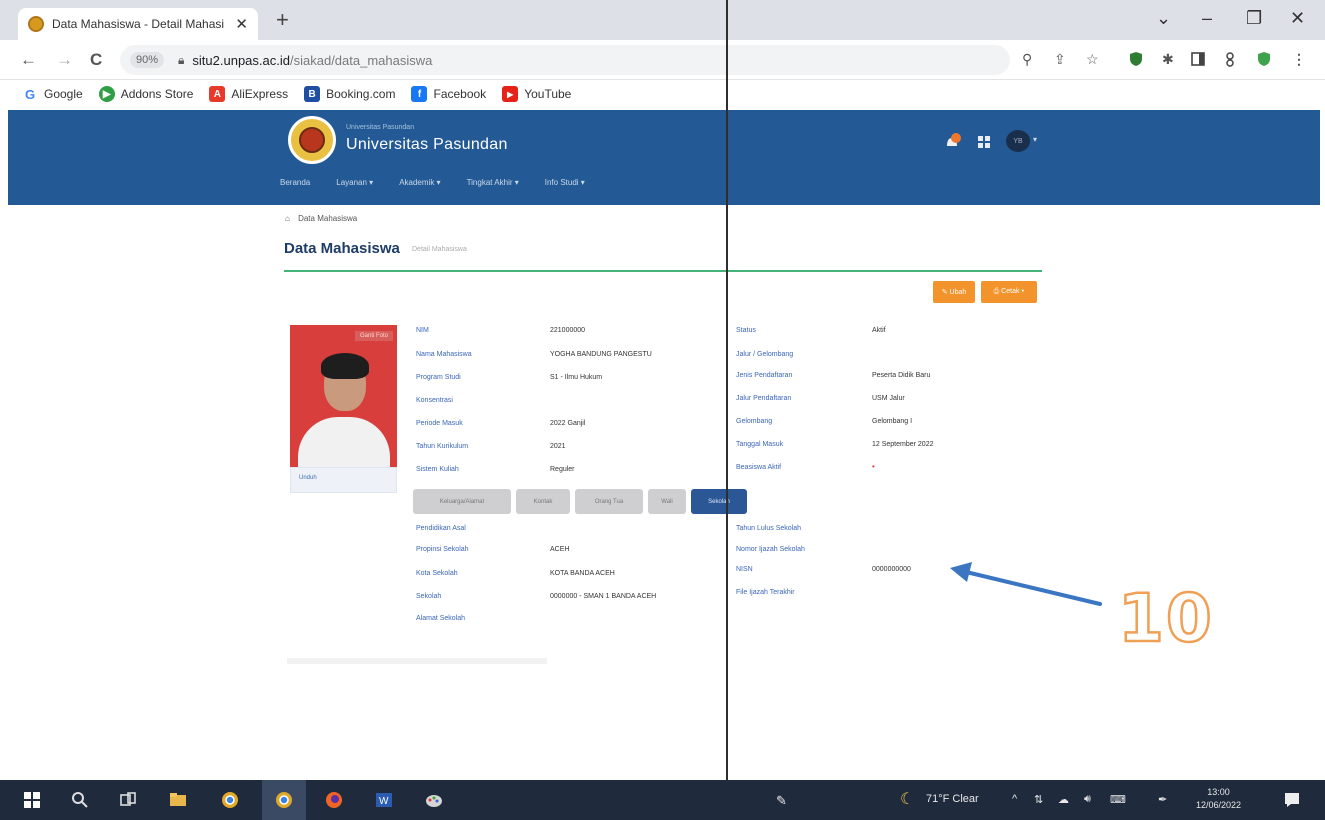 The height and width of the screenshot is (820, 1325). I want to click on close-window-button: ✕, so click(1297, 18).